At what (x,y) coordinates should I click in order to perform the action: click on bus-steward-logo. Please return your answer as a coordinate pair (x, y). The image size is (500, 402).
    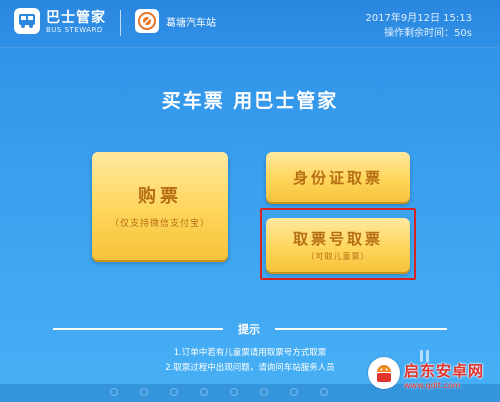
    Looking at the image, I should click on (27, 21).